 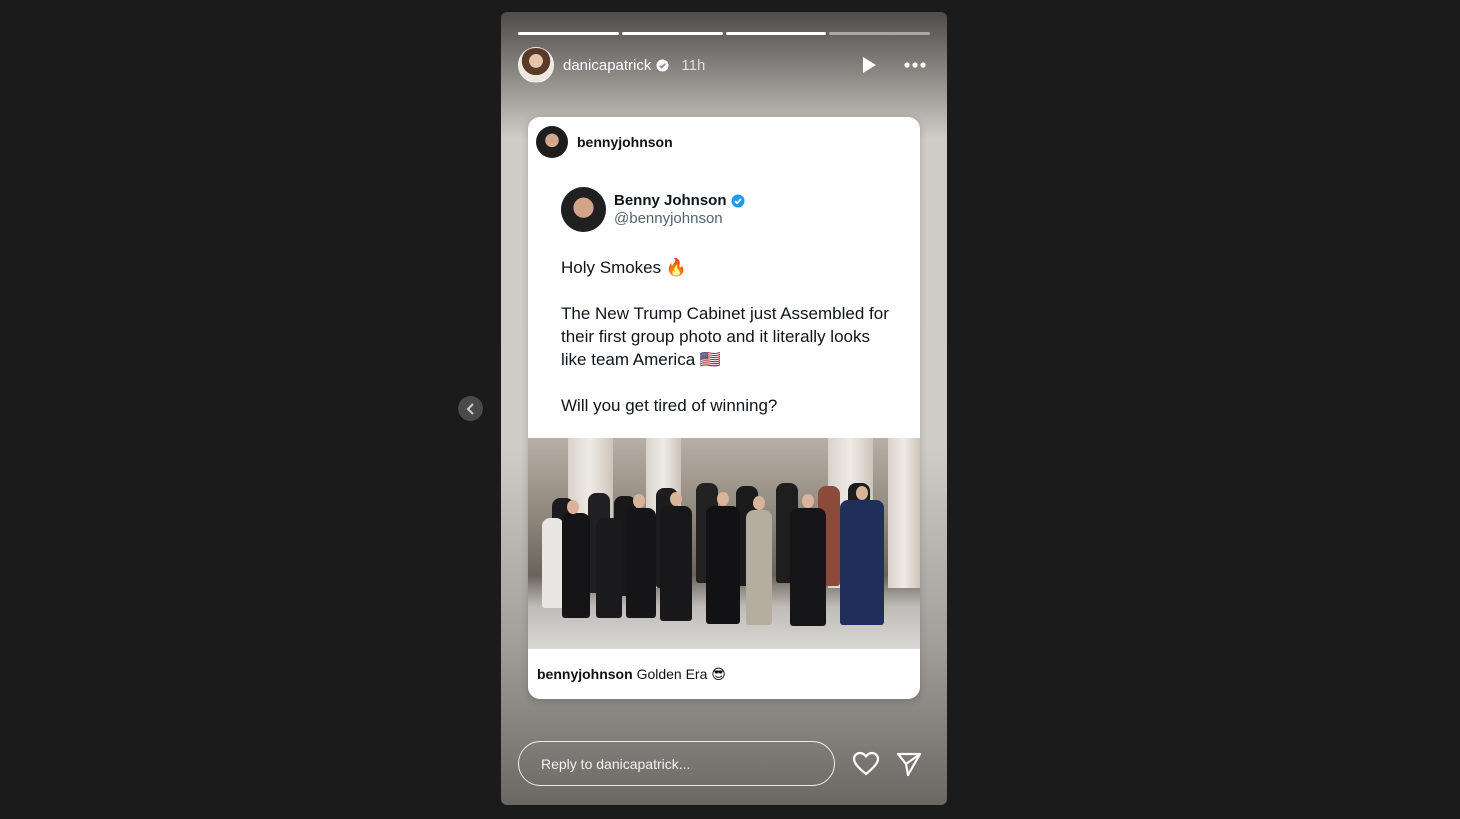 I want to click on tweet-author-name-text: Benny Johnson, so click(x=670, y=200).